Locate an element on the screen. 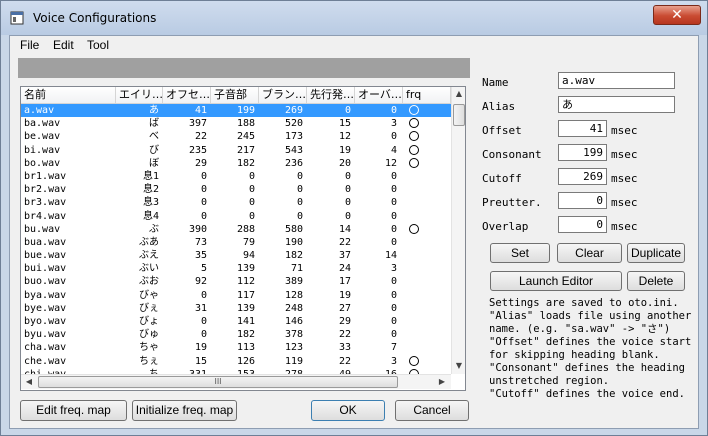 The height and width of the screenshot is (436, 708). table-row: bua.wav ぶあ 73 79 190 22 0 is located at coordinates (236, 242).